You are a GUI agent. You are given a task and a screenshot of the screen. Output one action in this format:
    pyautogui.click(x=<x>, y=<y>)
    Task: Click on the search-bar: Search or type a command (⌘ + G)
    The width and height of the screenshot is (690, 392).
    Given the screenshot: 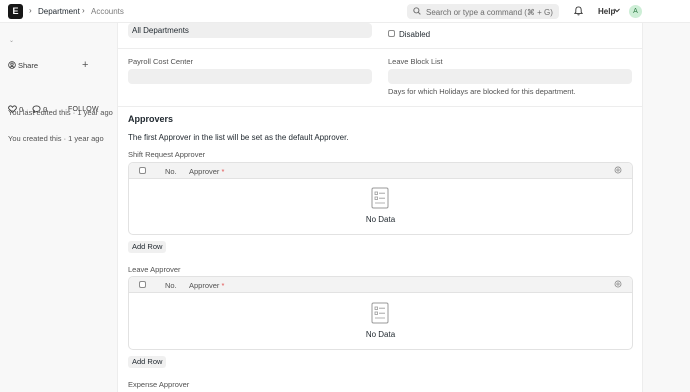 What is the action you would take?
    pyautogui.click(x=483, y=11)
    